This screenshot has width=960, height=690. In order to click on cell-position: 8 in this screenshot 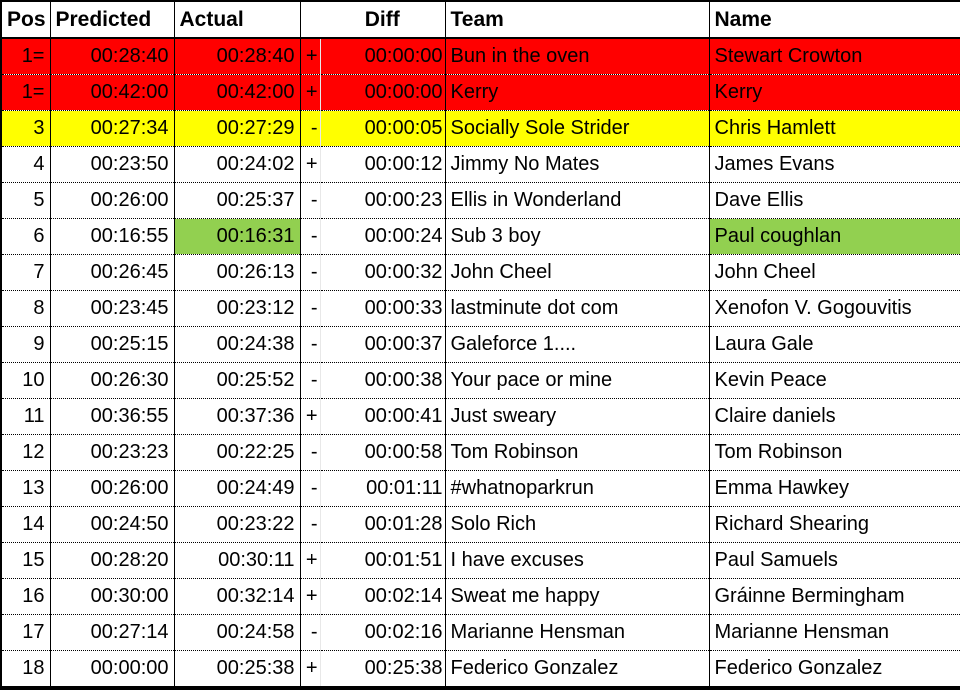, I will do `click(26, 308)`.